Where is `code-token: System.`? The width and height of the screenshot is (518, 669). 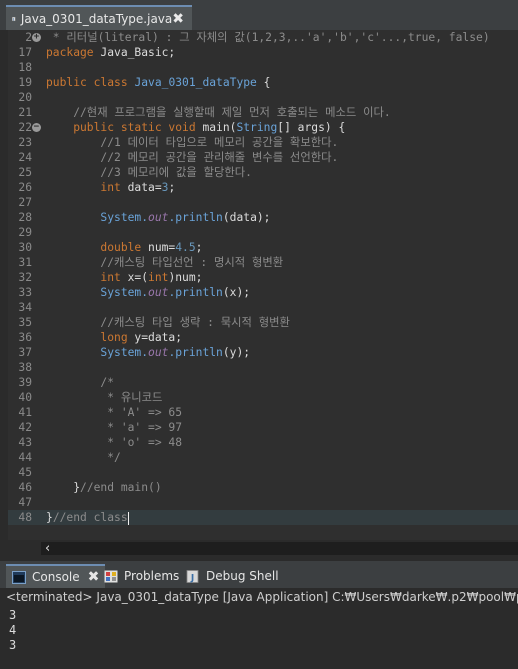
code-token: System. is located at coordinates (97, 292).